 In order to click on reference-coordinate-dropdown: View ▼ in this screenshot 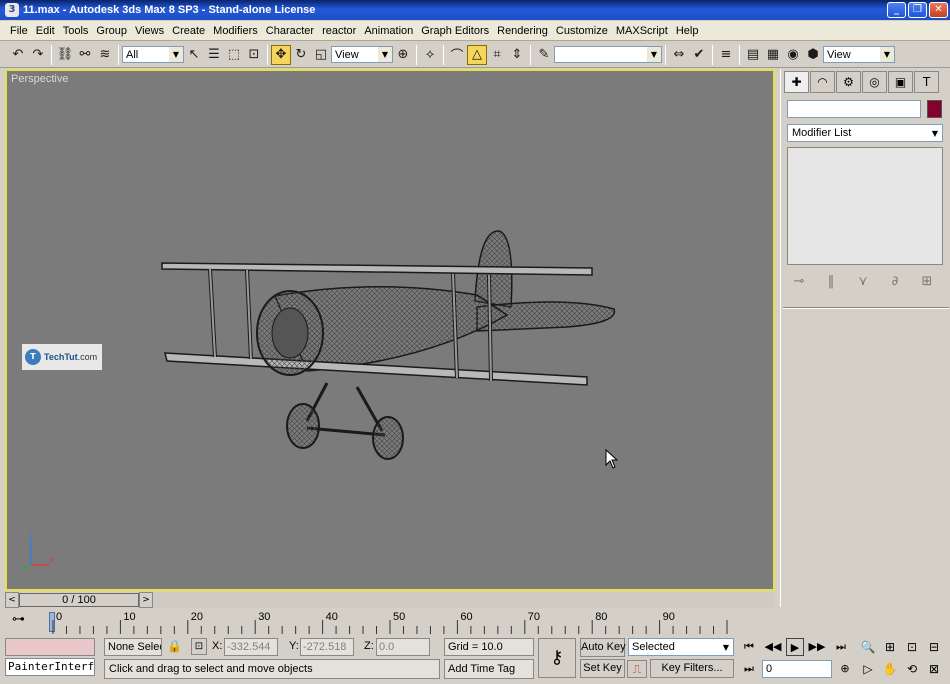, I will do `click(362, 54)`.